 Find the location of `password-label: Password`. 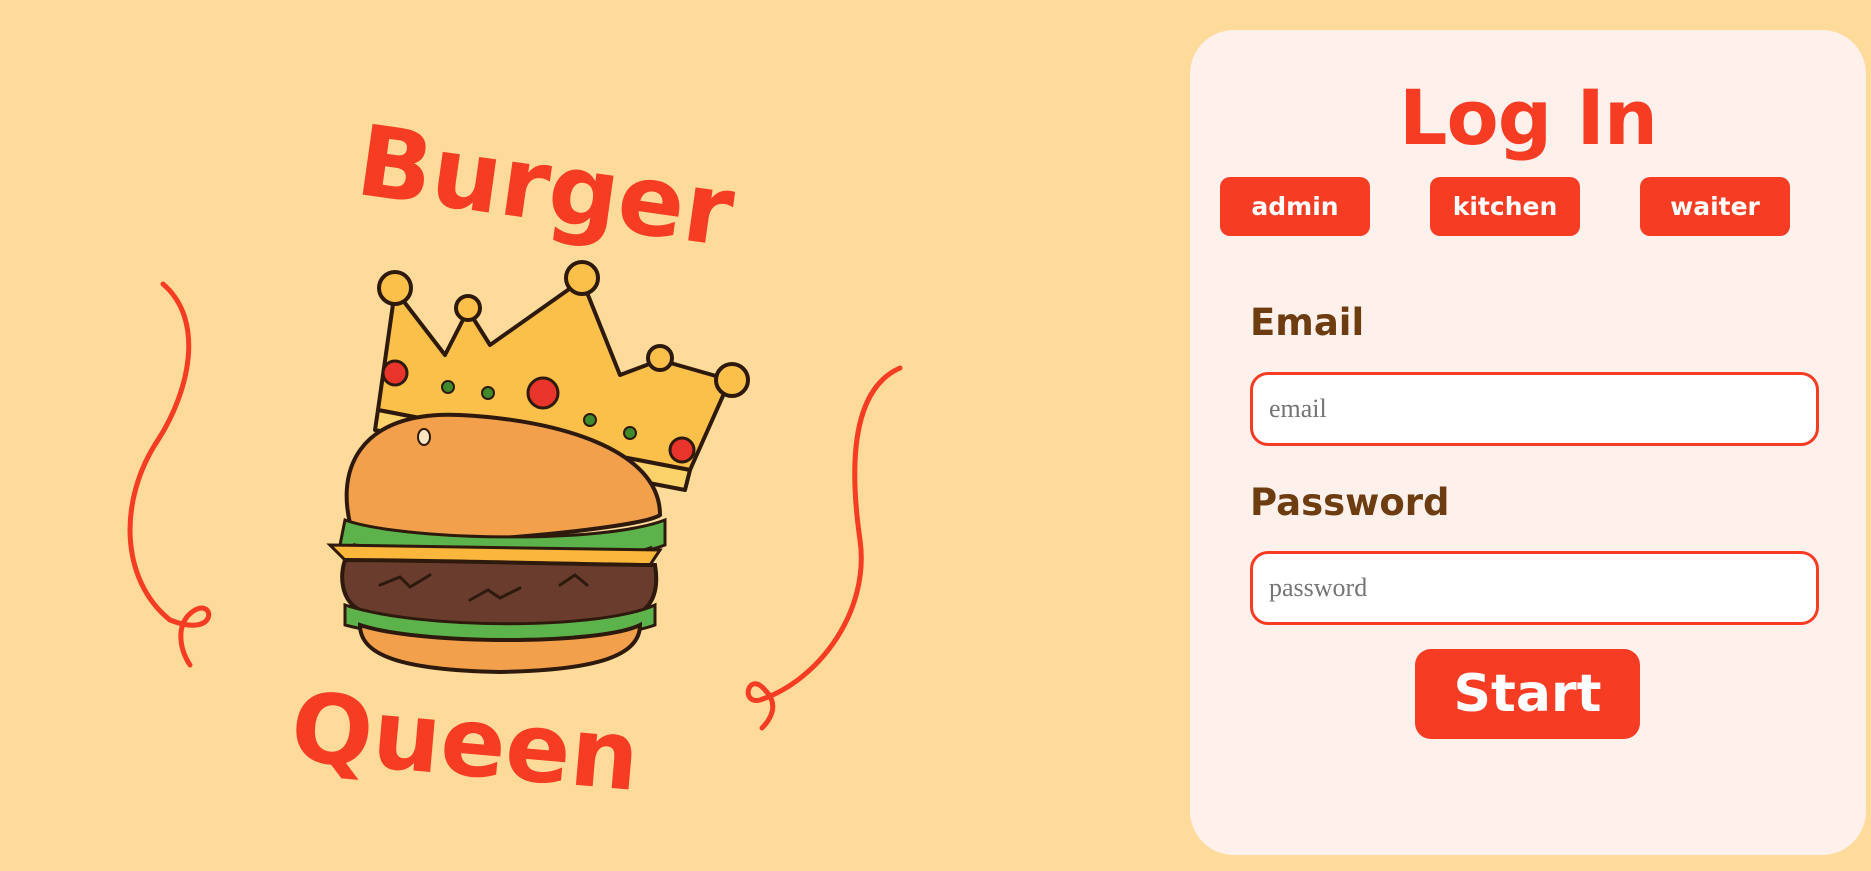

password-label: Password is located at coordinates (1350, 502).